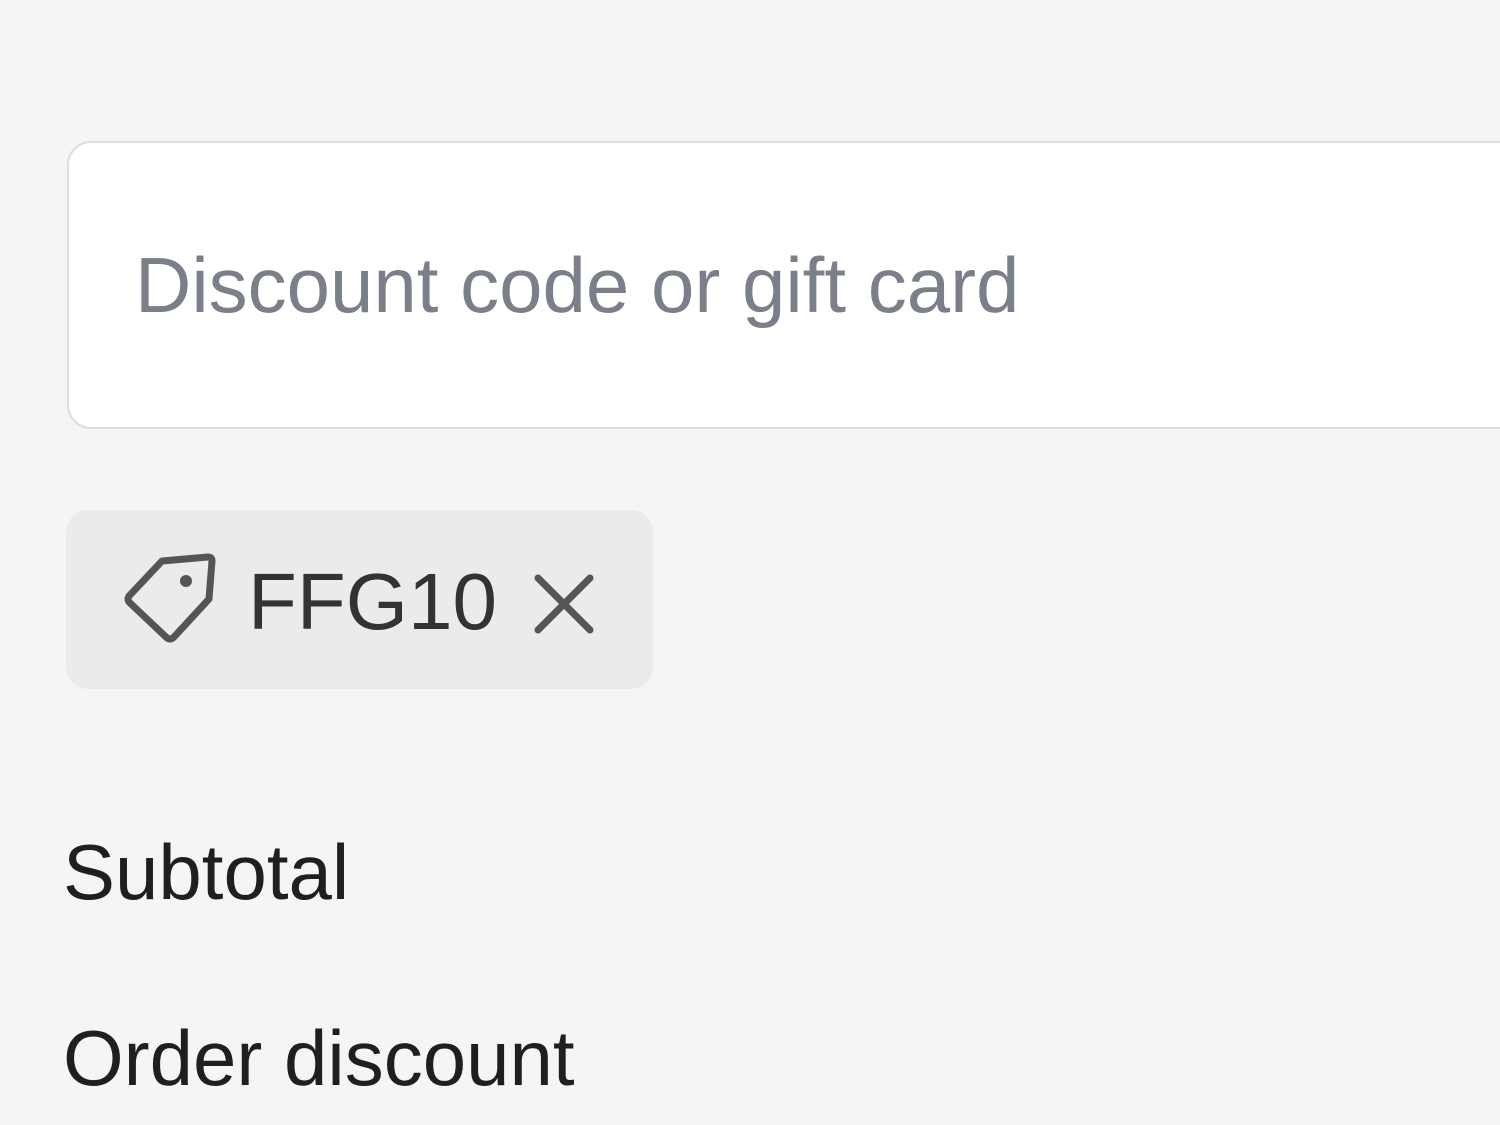 The width and height of the screenshot is (1500, 1125). I want to click on close-icon, so click(564, 604).